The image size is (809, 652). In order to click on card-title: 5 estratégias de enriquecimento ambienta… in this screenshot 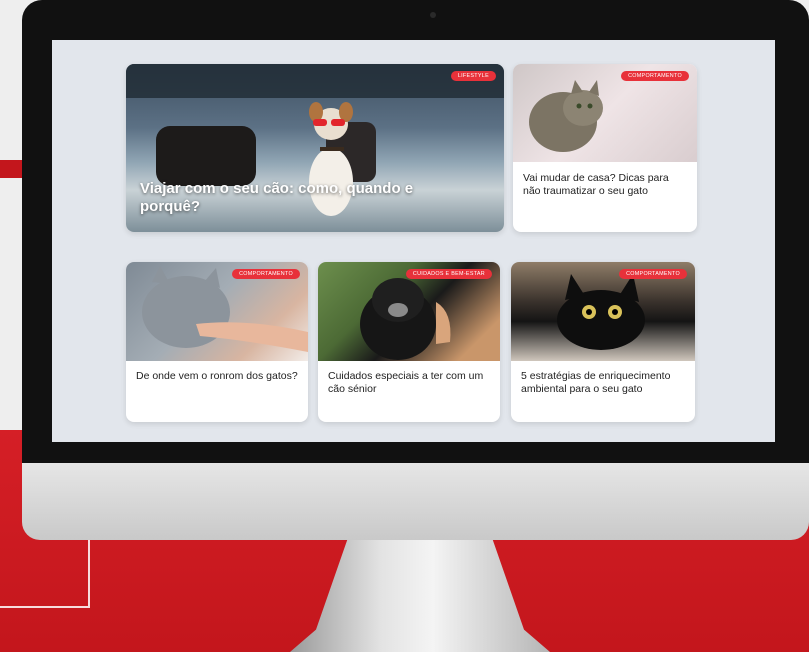, I will do `click(596, 382)`.